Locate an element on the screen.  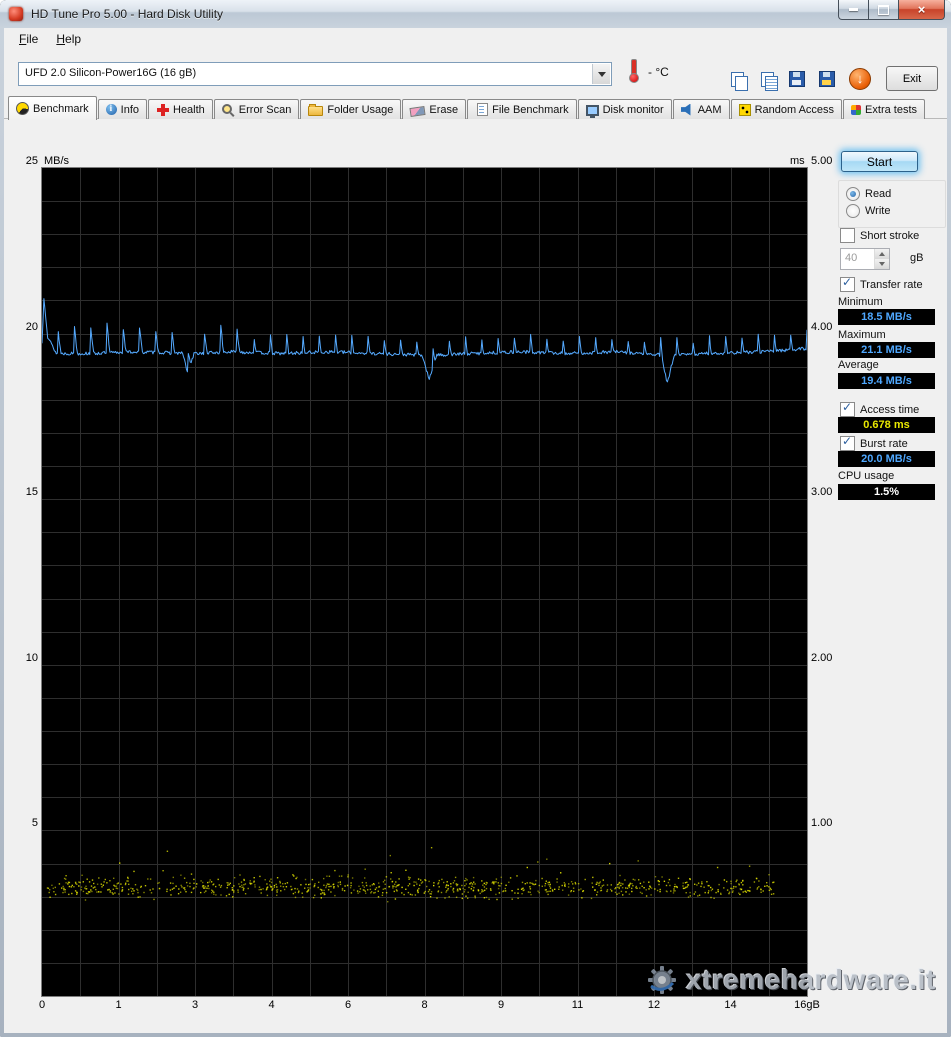
update-button: ↓ is located at coordinates (860, 79).